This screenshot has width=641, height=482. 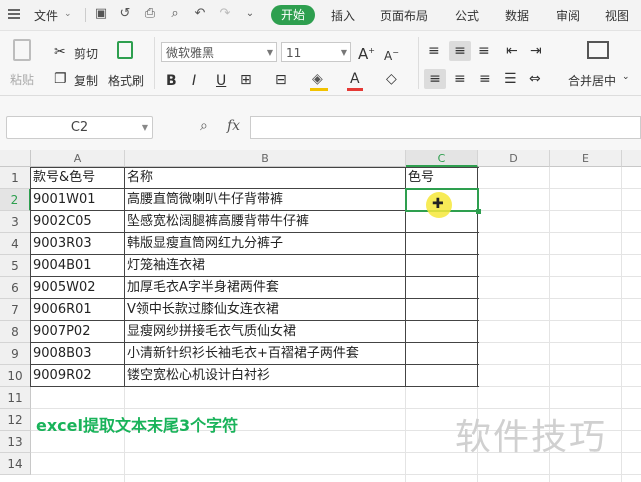 I want to click on font-color-bar, so click(x=355, y=89).